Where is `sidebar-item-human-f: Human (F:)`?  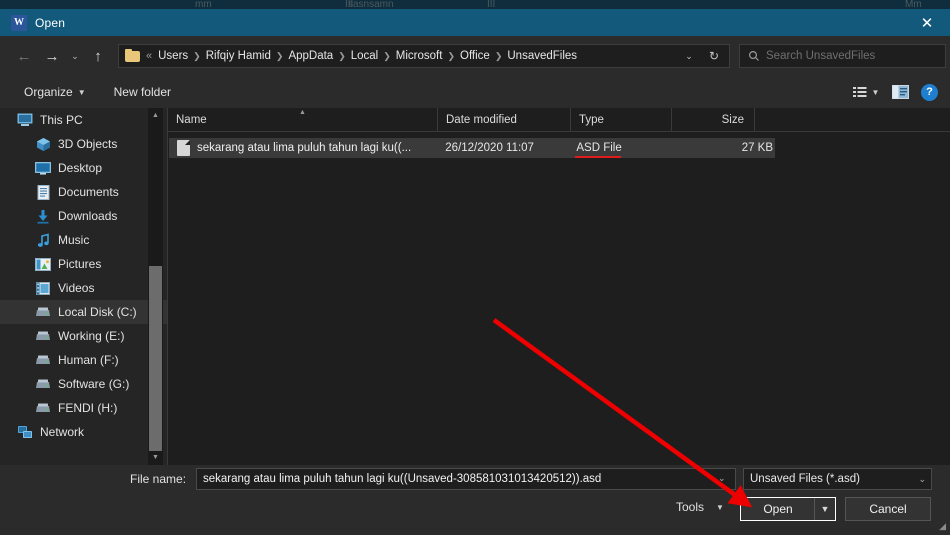 sidebar-item-human-f: Human (F:) is located at coordinates (84, 360).